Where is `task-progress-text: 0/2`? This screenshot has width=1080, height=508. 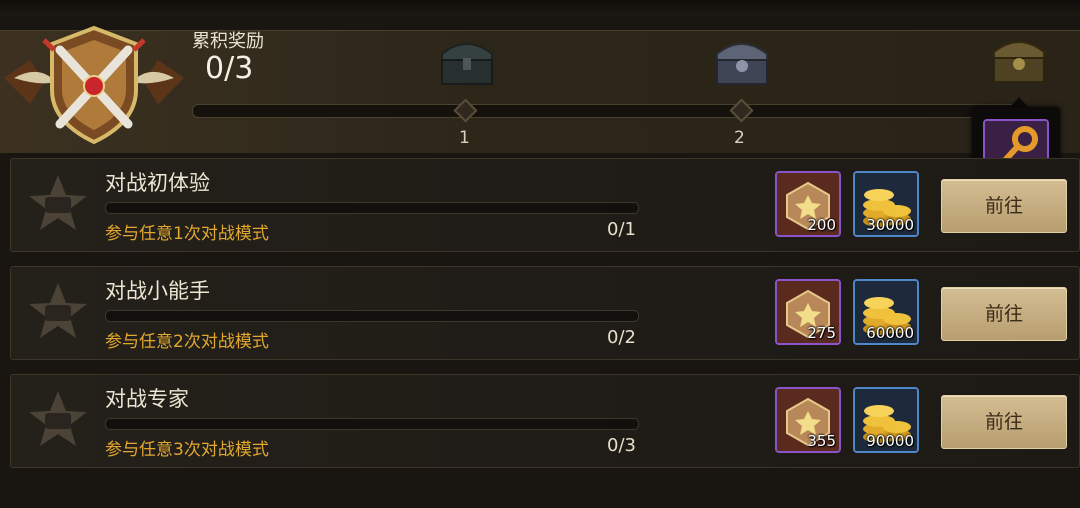 task-progress-text: 0/2 is located at coordinates (621, 337).